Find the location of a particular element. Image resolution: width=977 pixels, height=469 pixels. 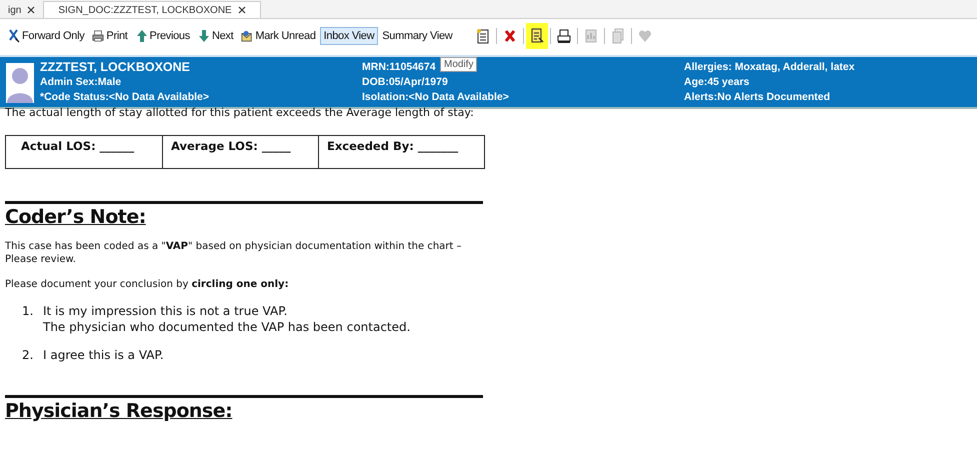

up-arrow-icon is located at coordinates (142, 36).